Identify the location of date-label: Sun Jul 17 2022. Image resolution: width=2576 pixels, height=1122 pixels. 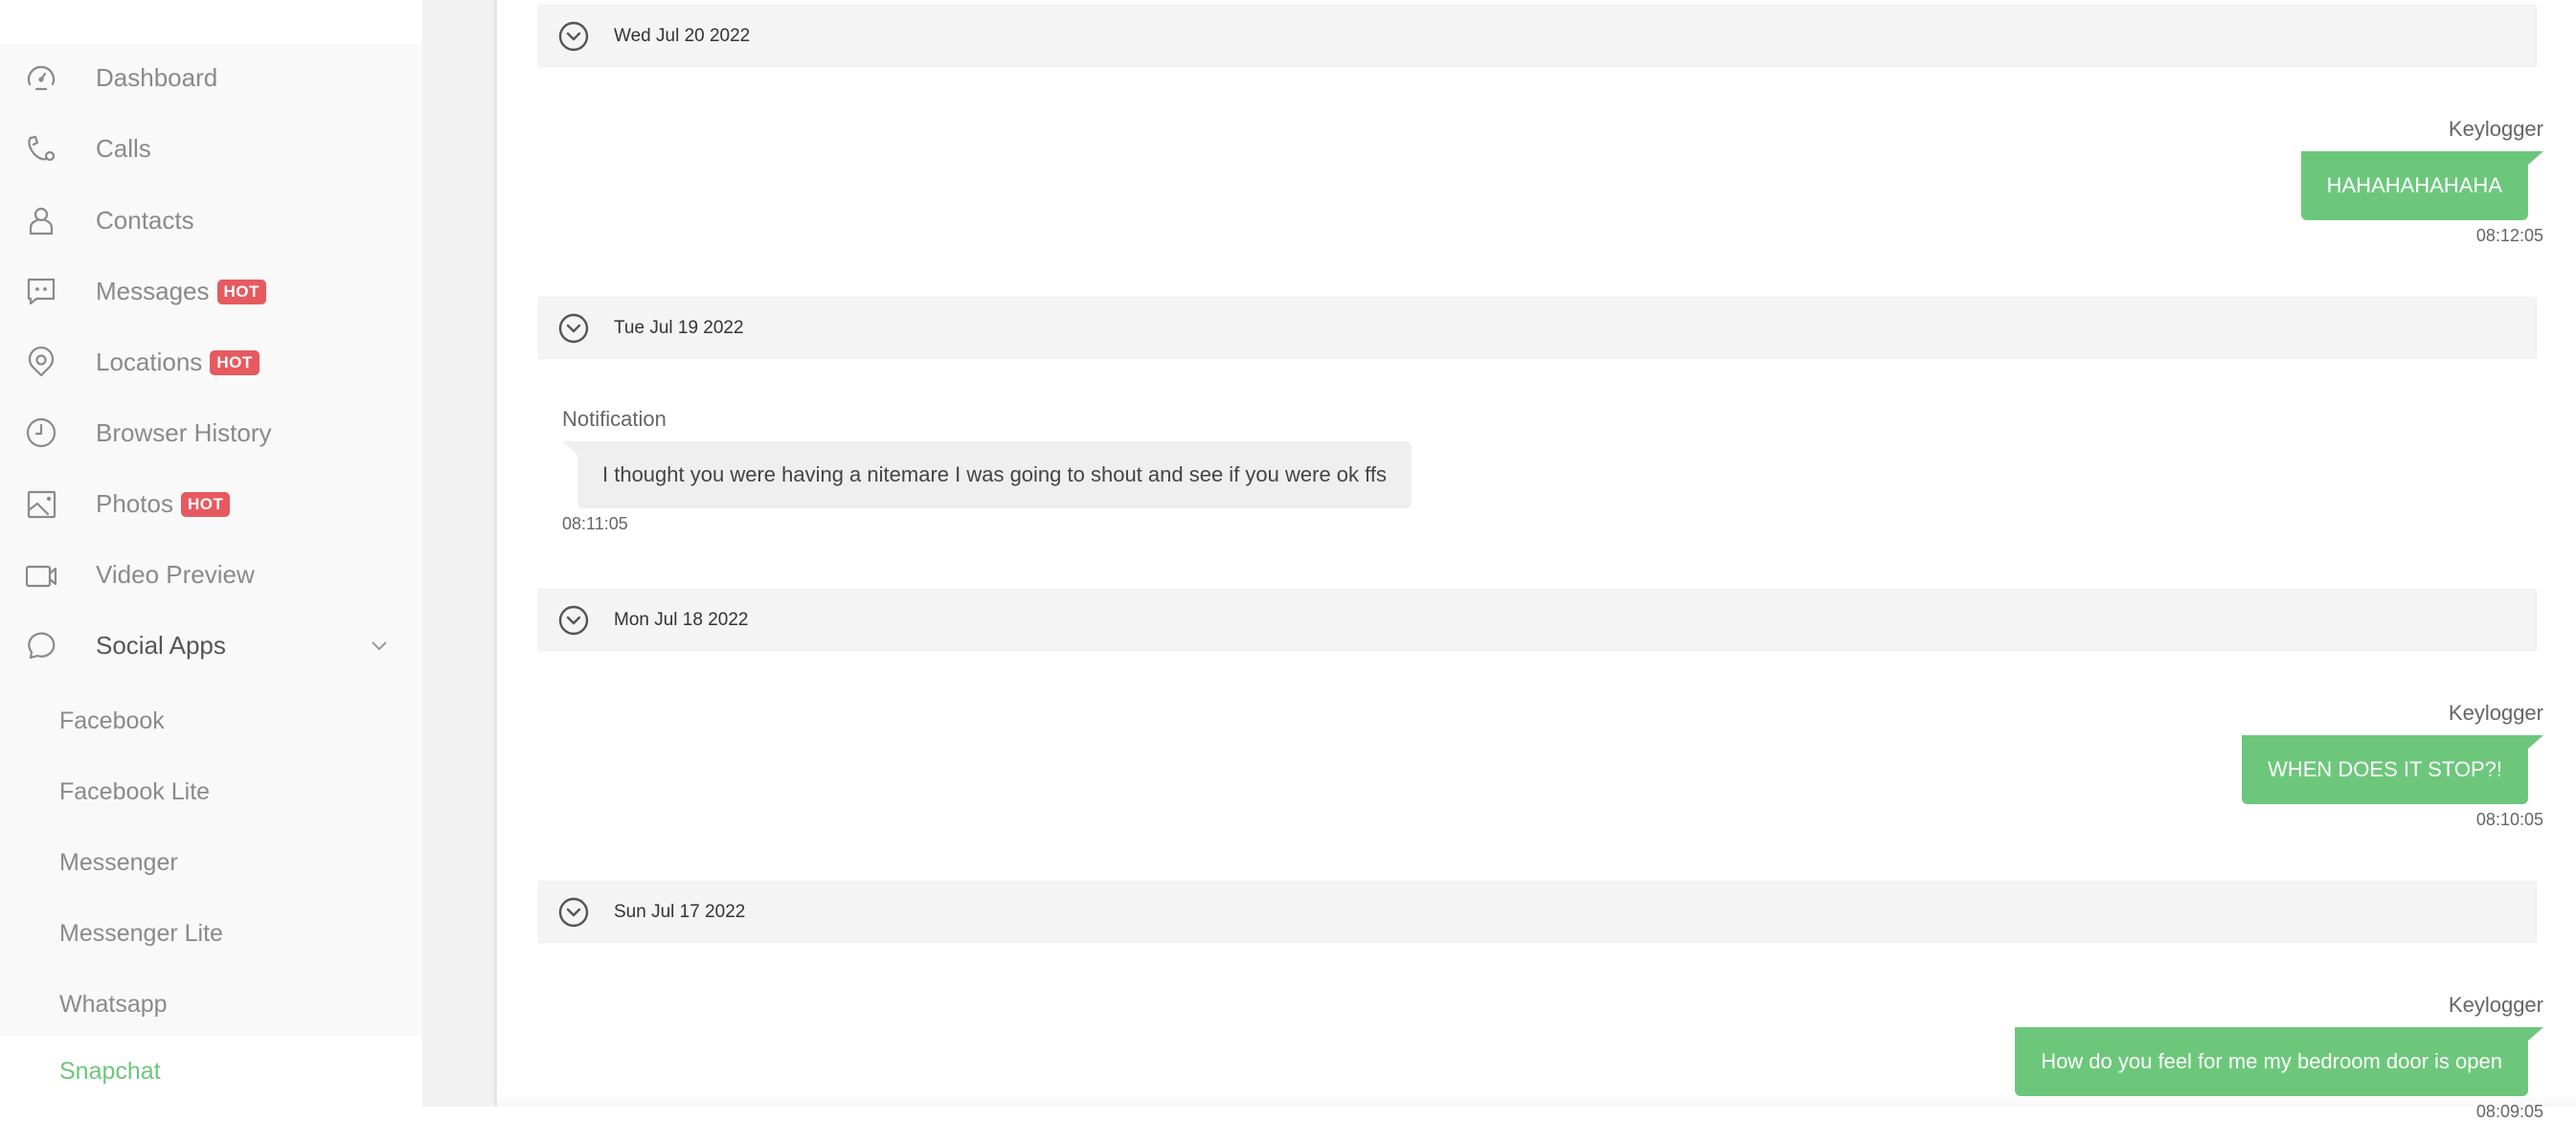
(680, 912).